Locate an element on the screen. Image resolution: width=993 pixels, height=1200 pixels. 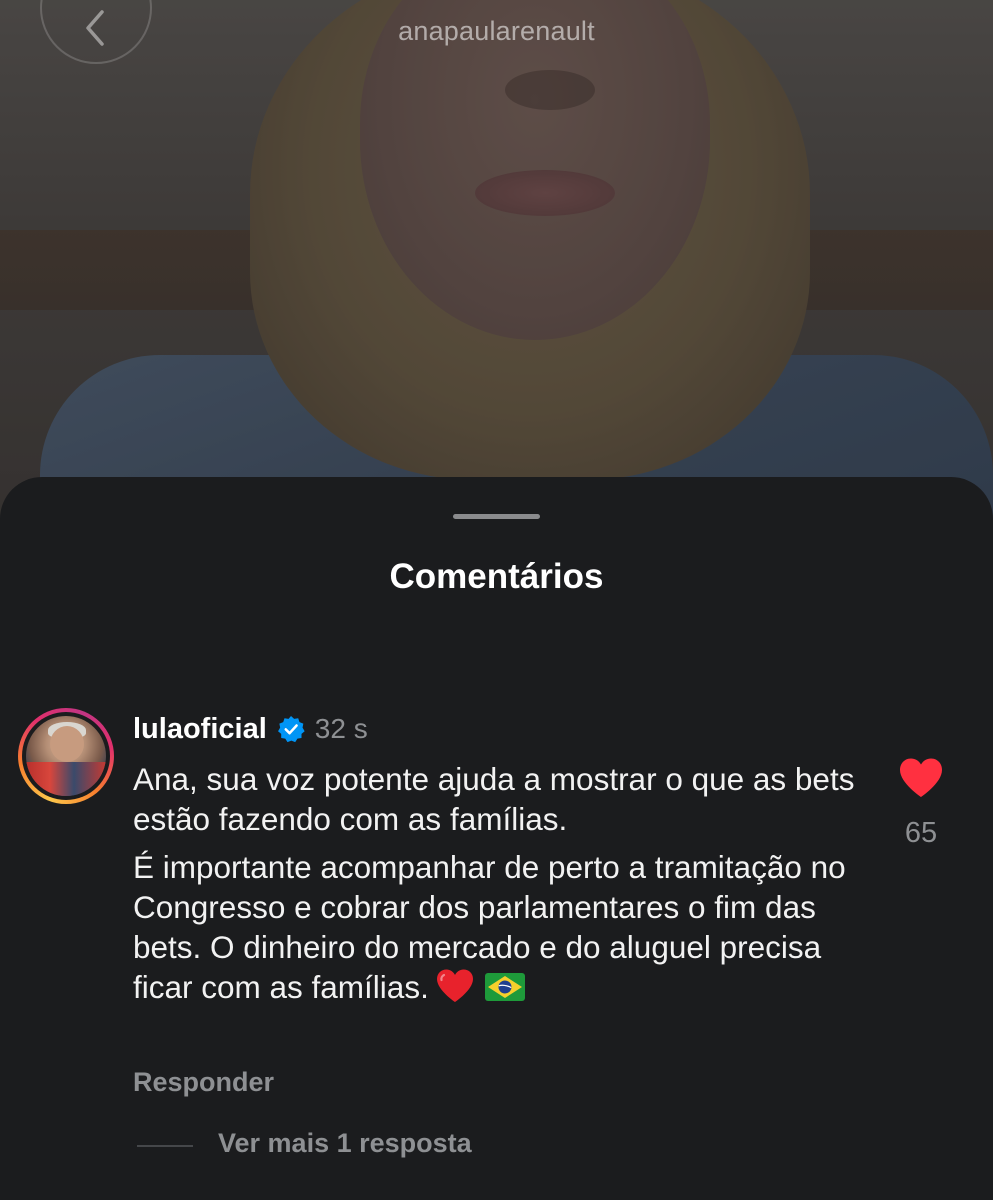
video-author-username: anapaularenault is located at coordinates (496, 31).